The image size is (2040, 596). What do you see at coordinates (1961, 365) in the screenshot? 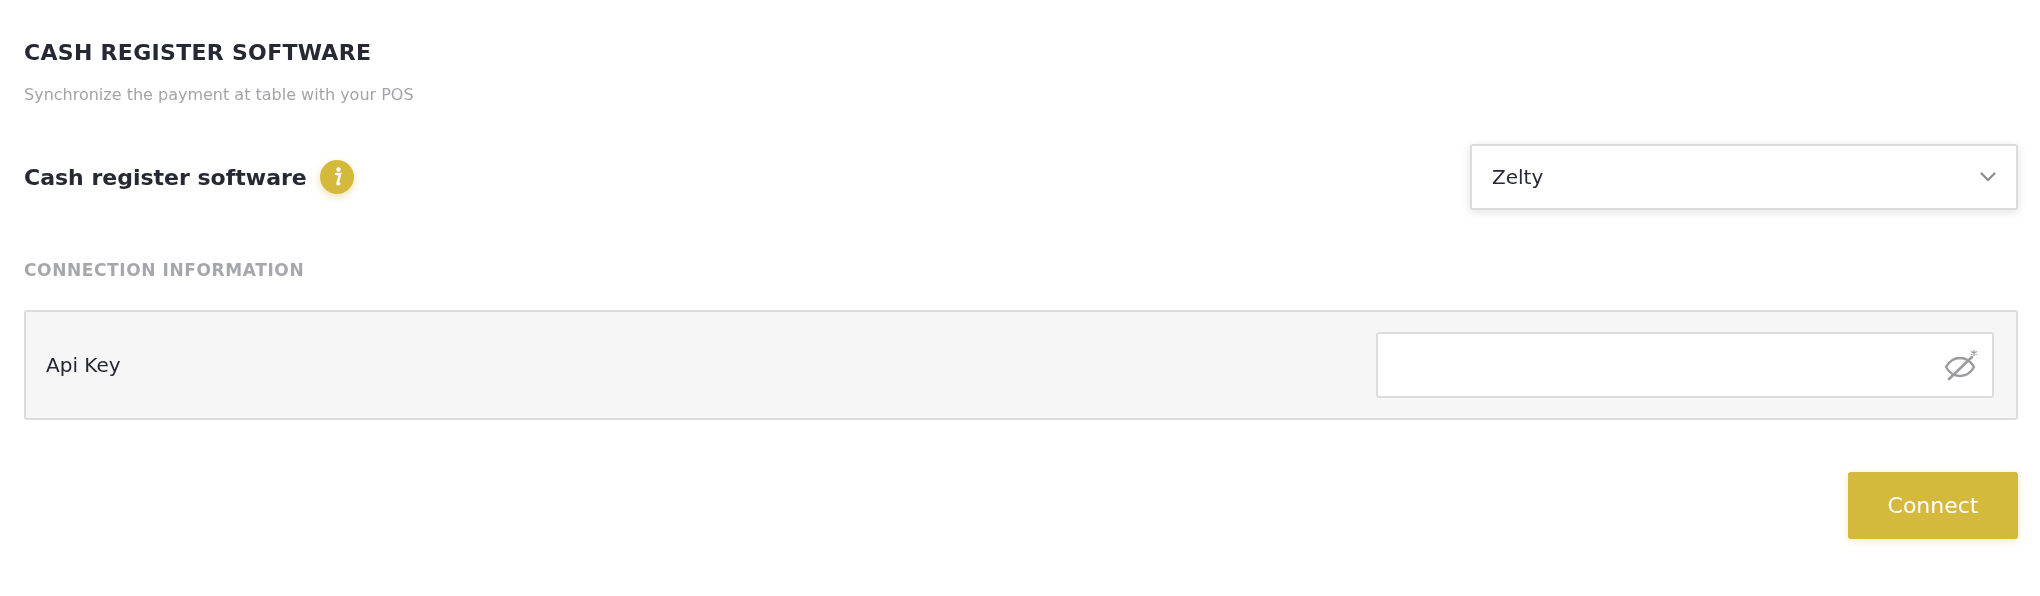
I see `eye-slash-icon` at bounding box center [1961, 365].